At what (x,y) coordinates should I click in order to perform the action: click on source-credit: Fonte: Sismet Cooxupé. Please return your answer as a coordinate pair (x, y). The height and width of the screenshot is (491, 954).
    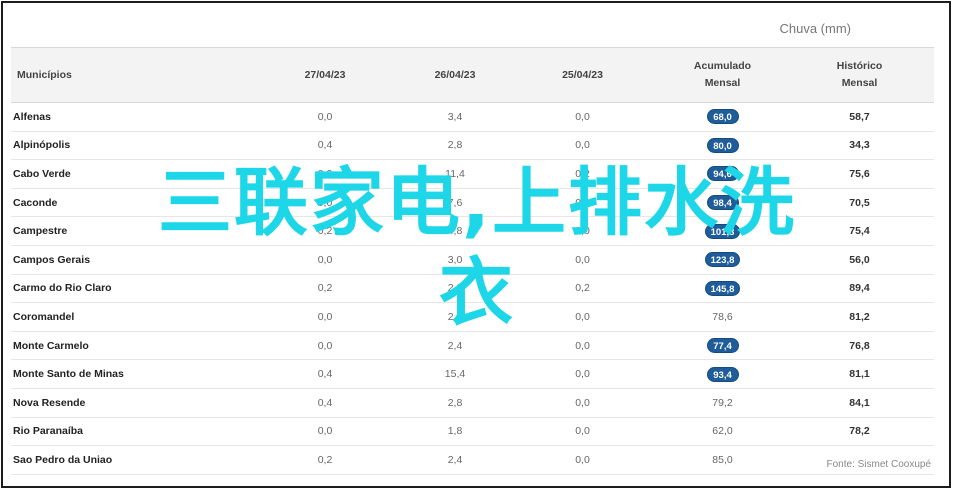
    Looking at the image, I should click on (879, 464).